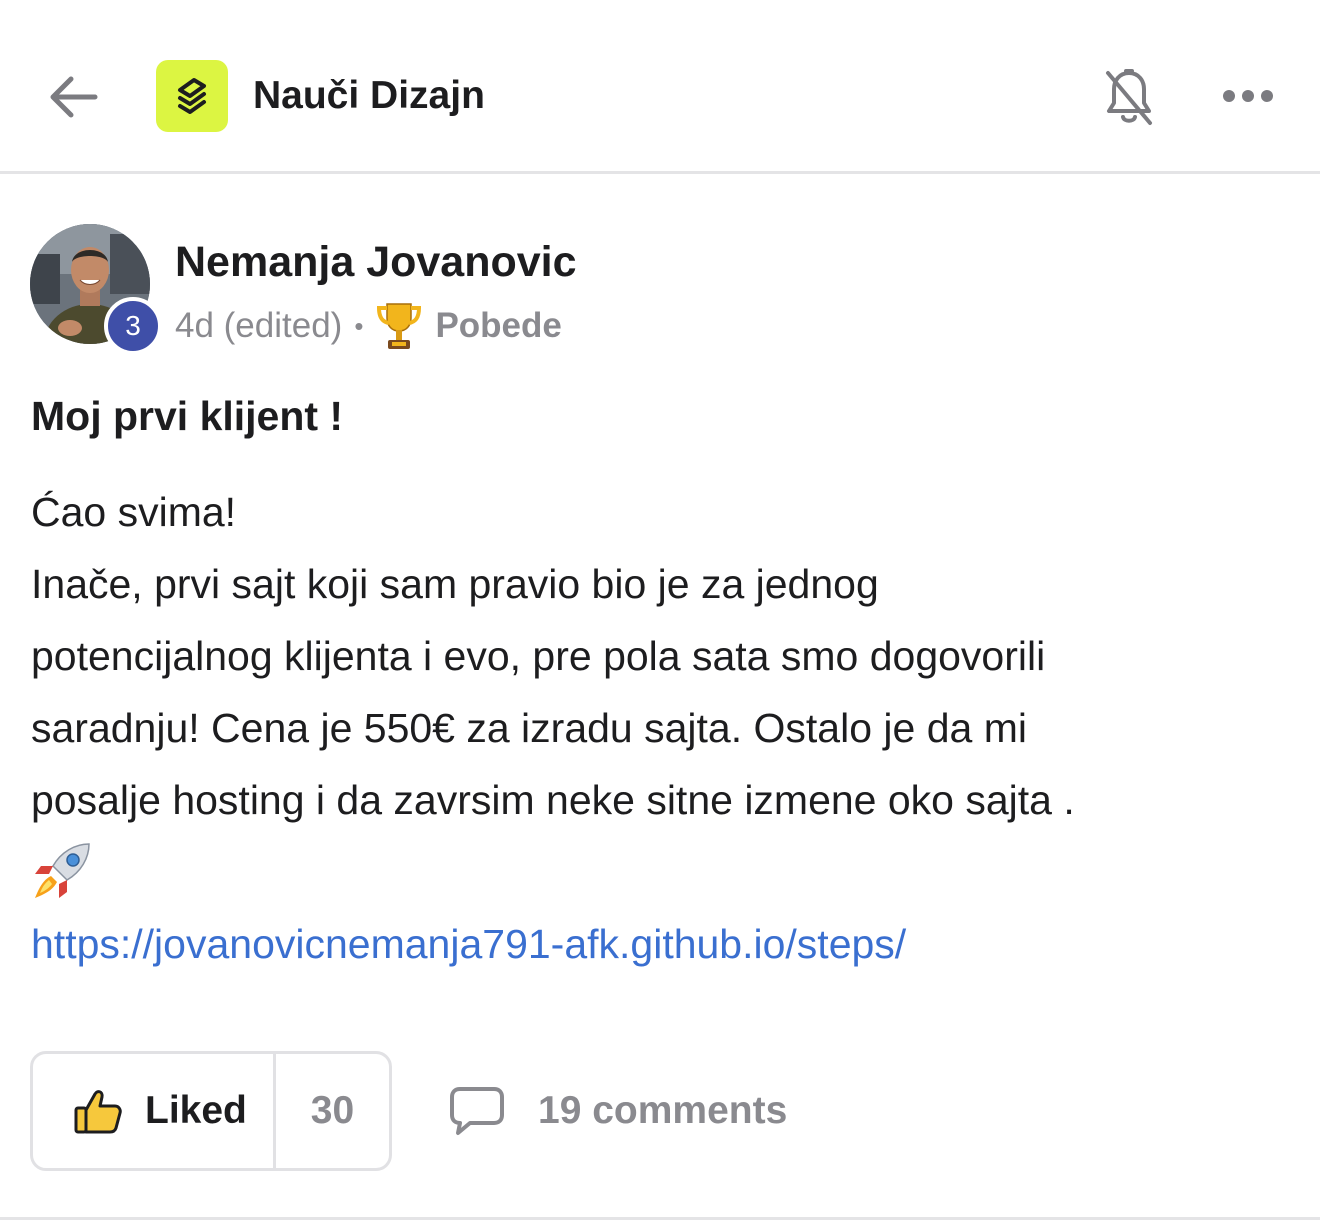  I want to click on author-name: Nemanja Jovanovic, so click(376, 262).